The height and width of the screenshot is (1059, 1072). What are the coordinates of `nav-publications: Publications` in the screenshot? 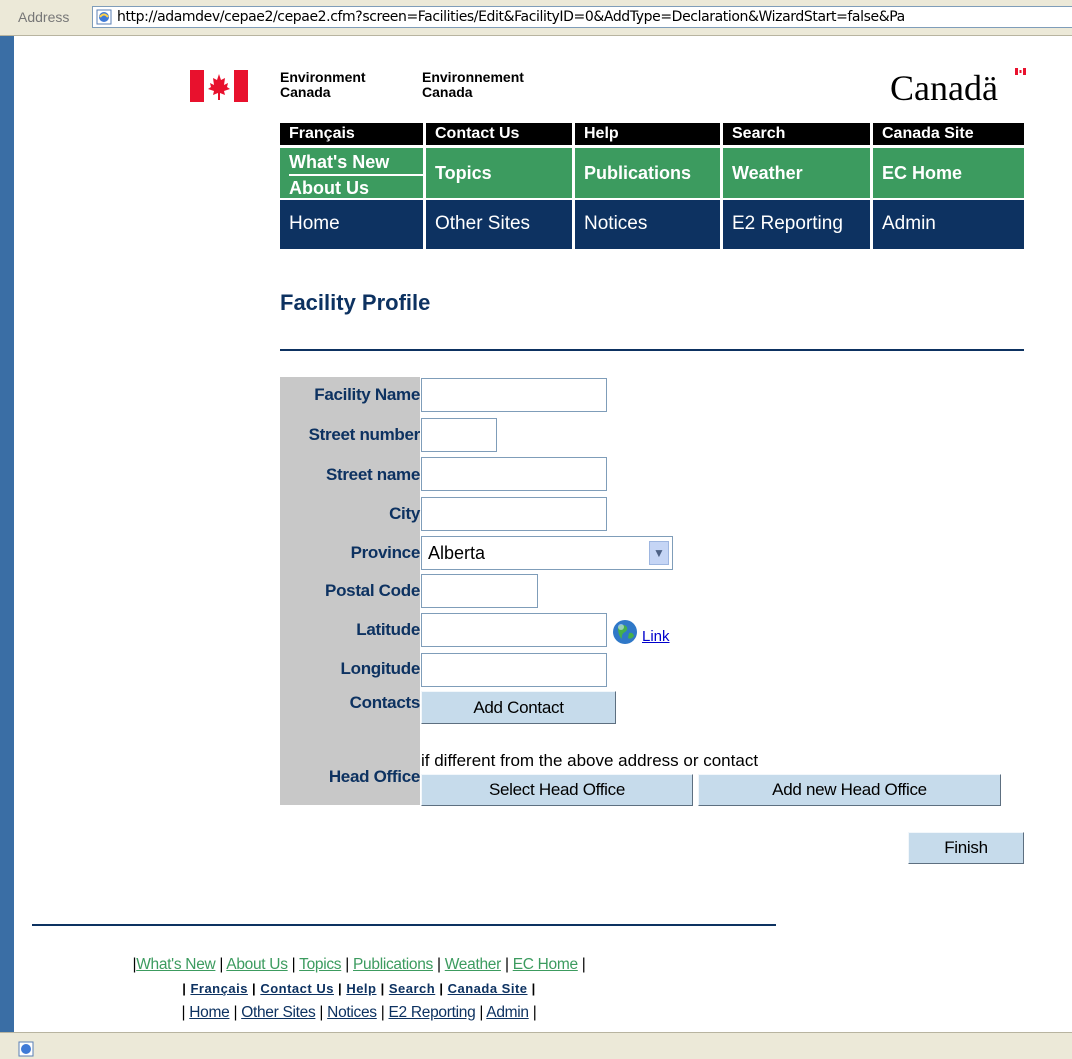 It's located at (649, 173).